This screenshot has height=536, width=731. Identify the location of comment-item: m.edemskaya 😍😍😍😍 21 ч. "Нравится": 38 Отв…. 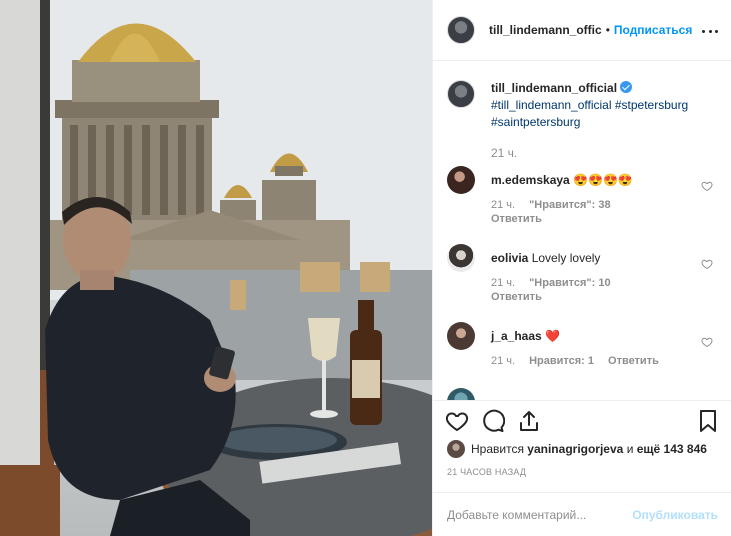
(587, 201).